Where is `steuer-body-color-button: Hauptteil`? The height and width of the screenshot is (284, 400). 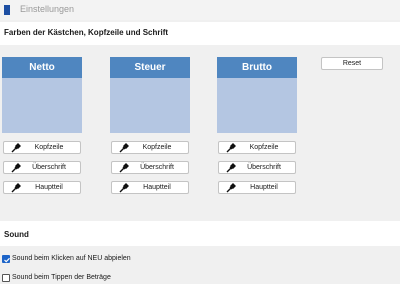
steuer-body-color-button: Hauptteil is located at coordinates (150, 187).